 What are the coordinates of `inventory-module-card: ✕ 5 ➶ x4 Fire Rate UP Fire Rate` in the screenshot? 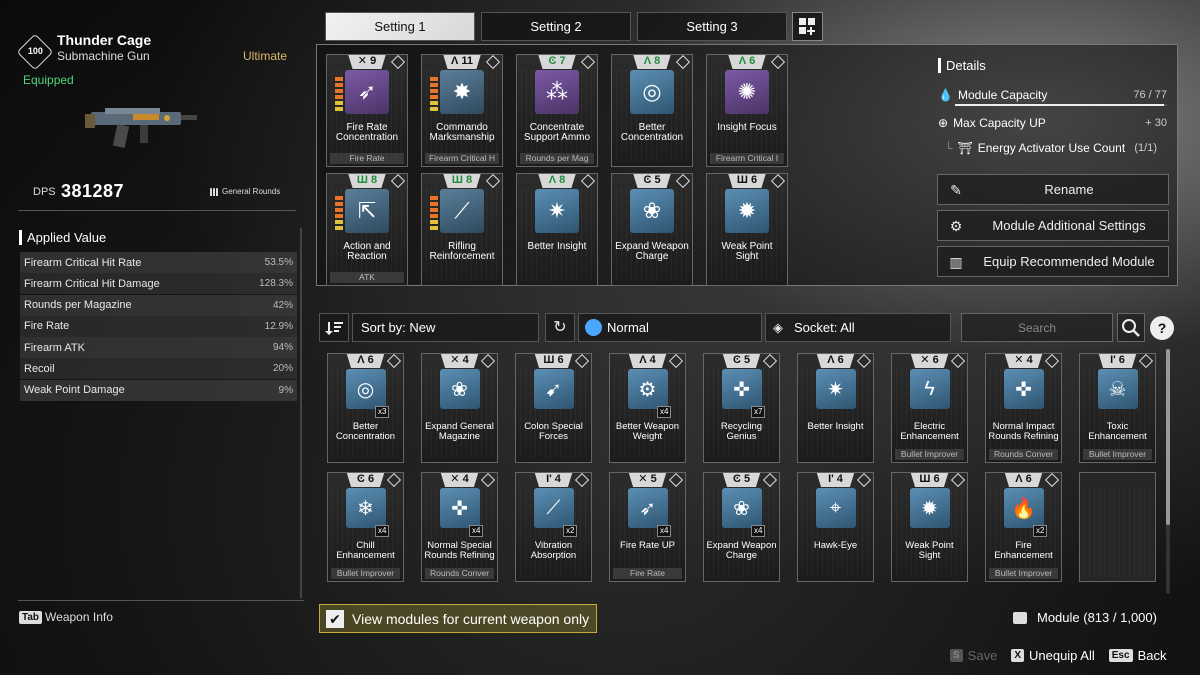 It's located at (647, 527).